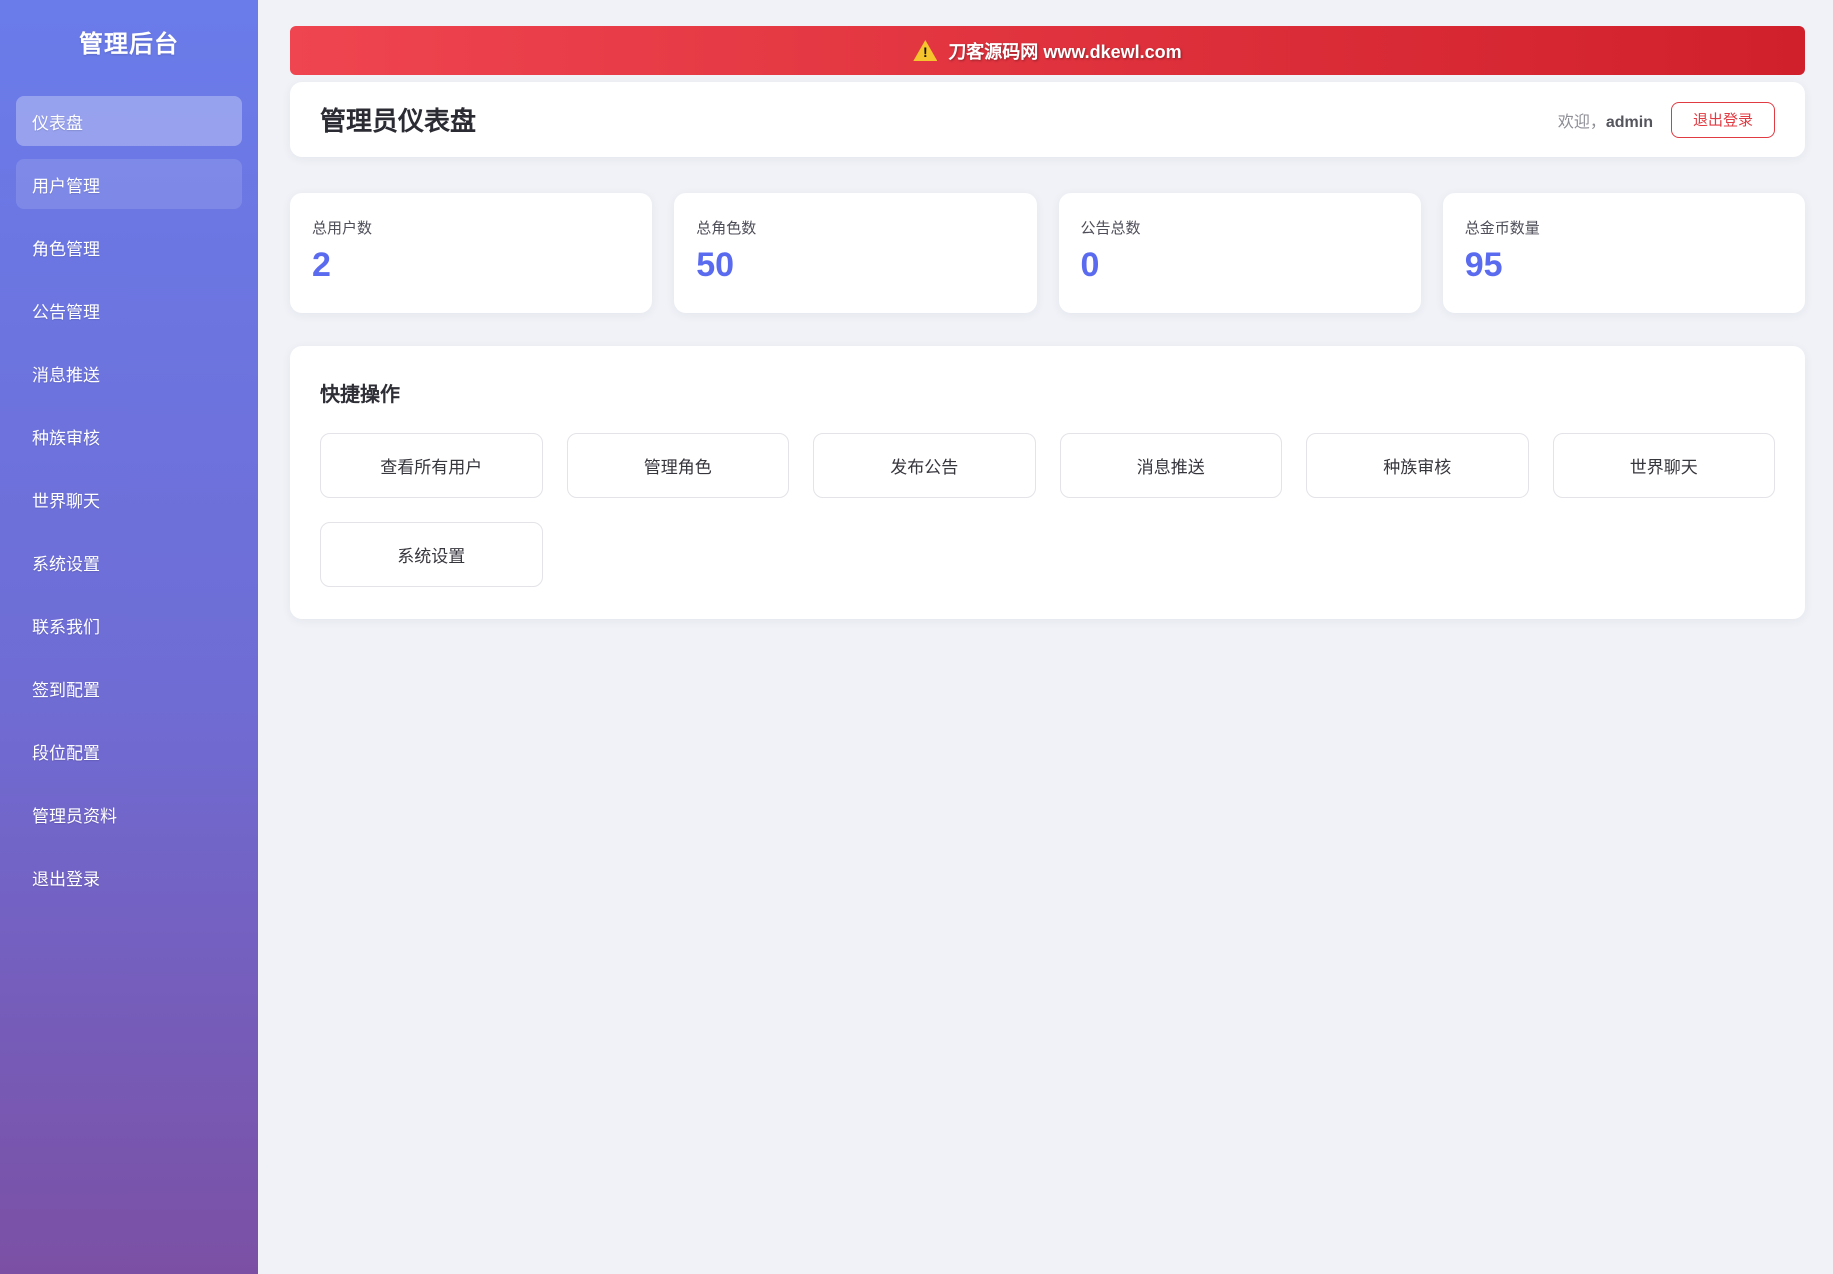 This screenshot has height=1274, width=1833. What do you see at coordinates (715, 265) in the screenshot?
I see `stat-value: 50` at bounding box center [715, 265].